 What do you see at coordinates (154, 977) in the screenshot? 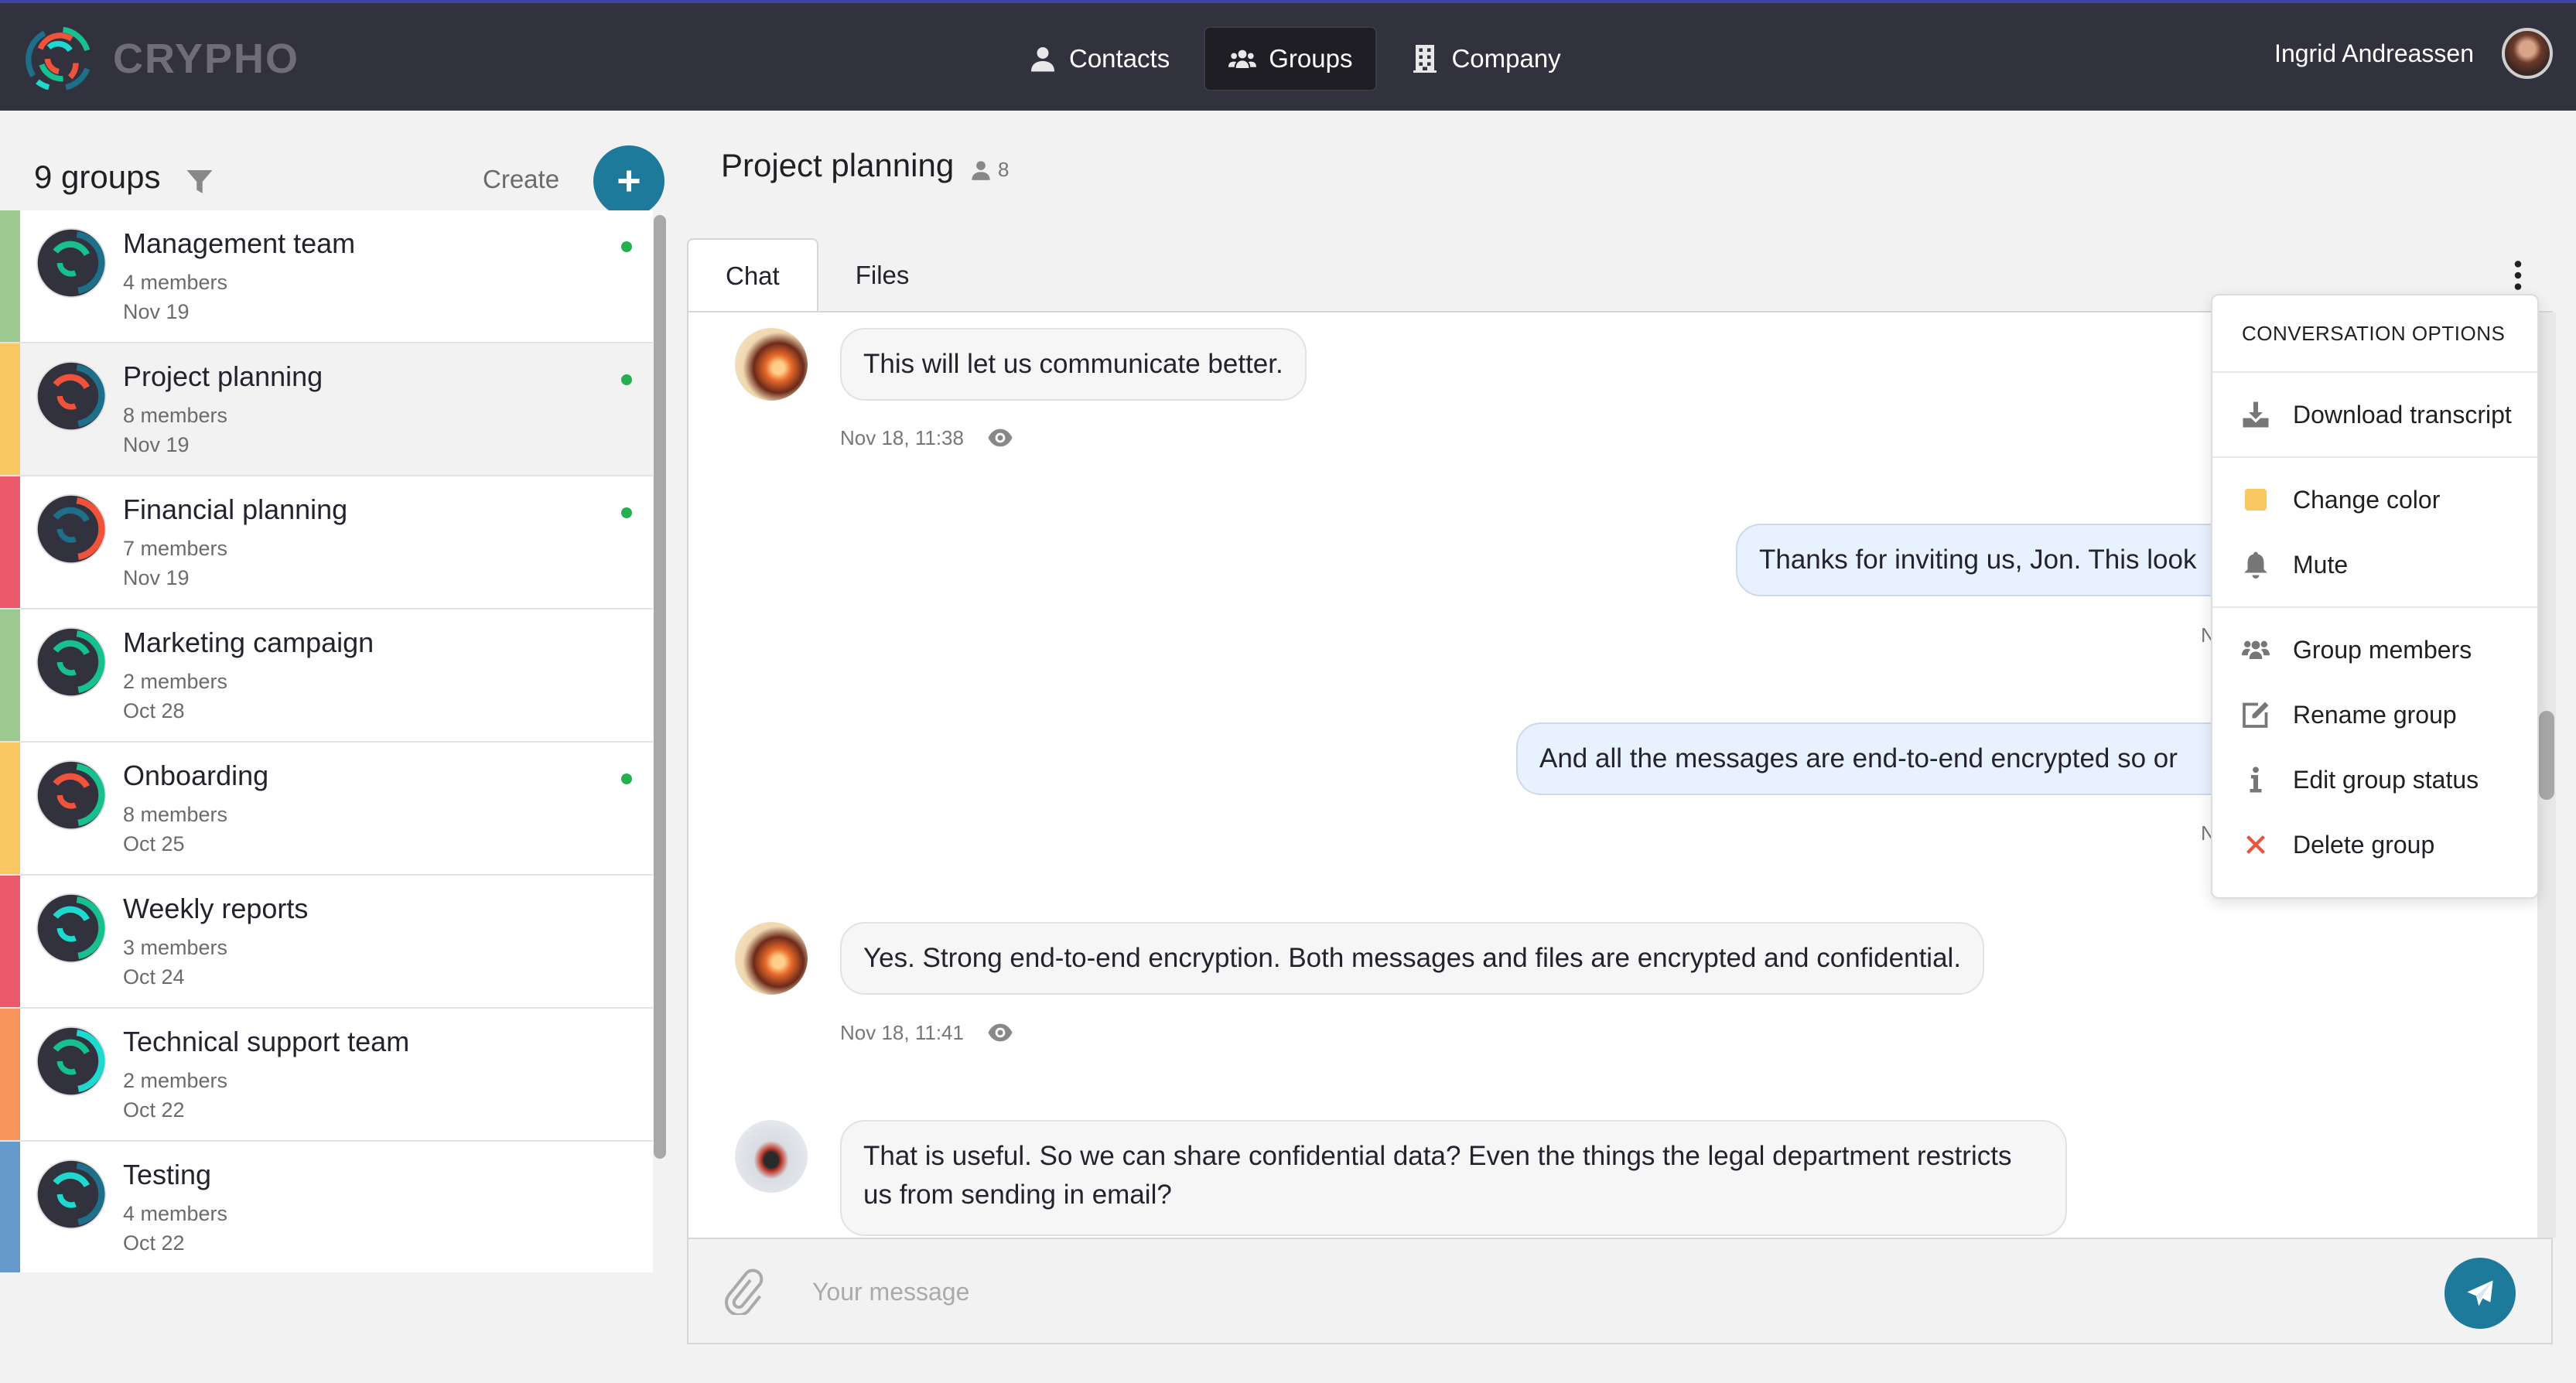
I see `group-date: Oct 24` at bounding box center [154, 977].